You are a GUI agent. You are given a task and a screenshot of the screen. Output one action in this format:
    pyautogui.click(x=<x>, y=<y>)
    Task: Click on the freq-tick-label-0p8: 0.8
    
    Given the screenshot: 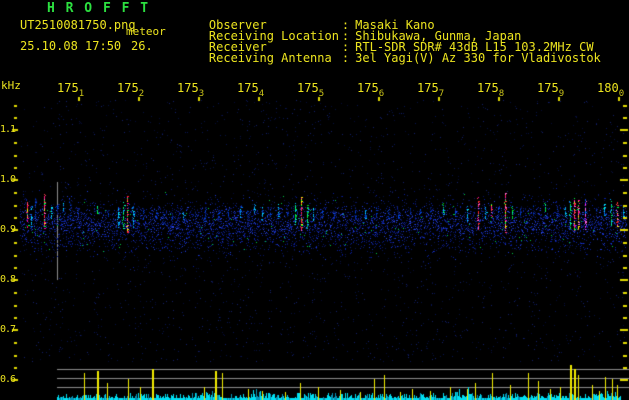 What is the action you would take?
    pyautogui.click(x=8, y=279)
    